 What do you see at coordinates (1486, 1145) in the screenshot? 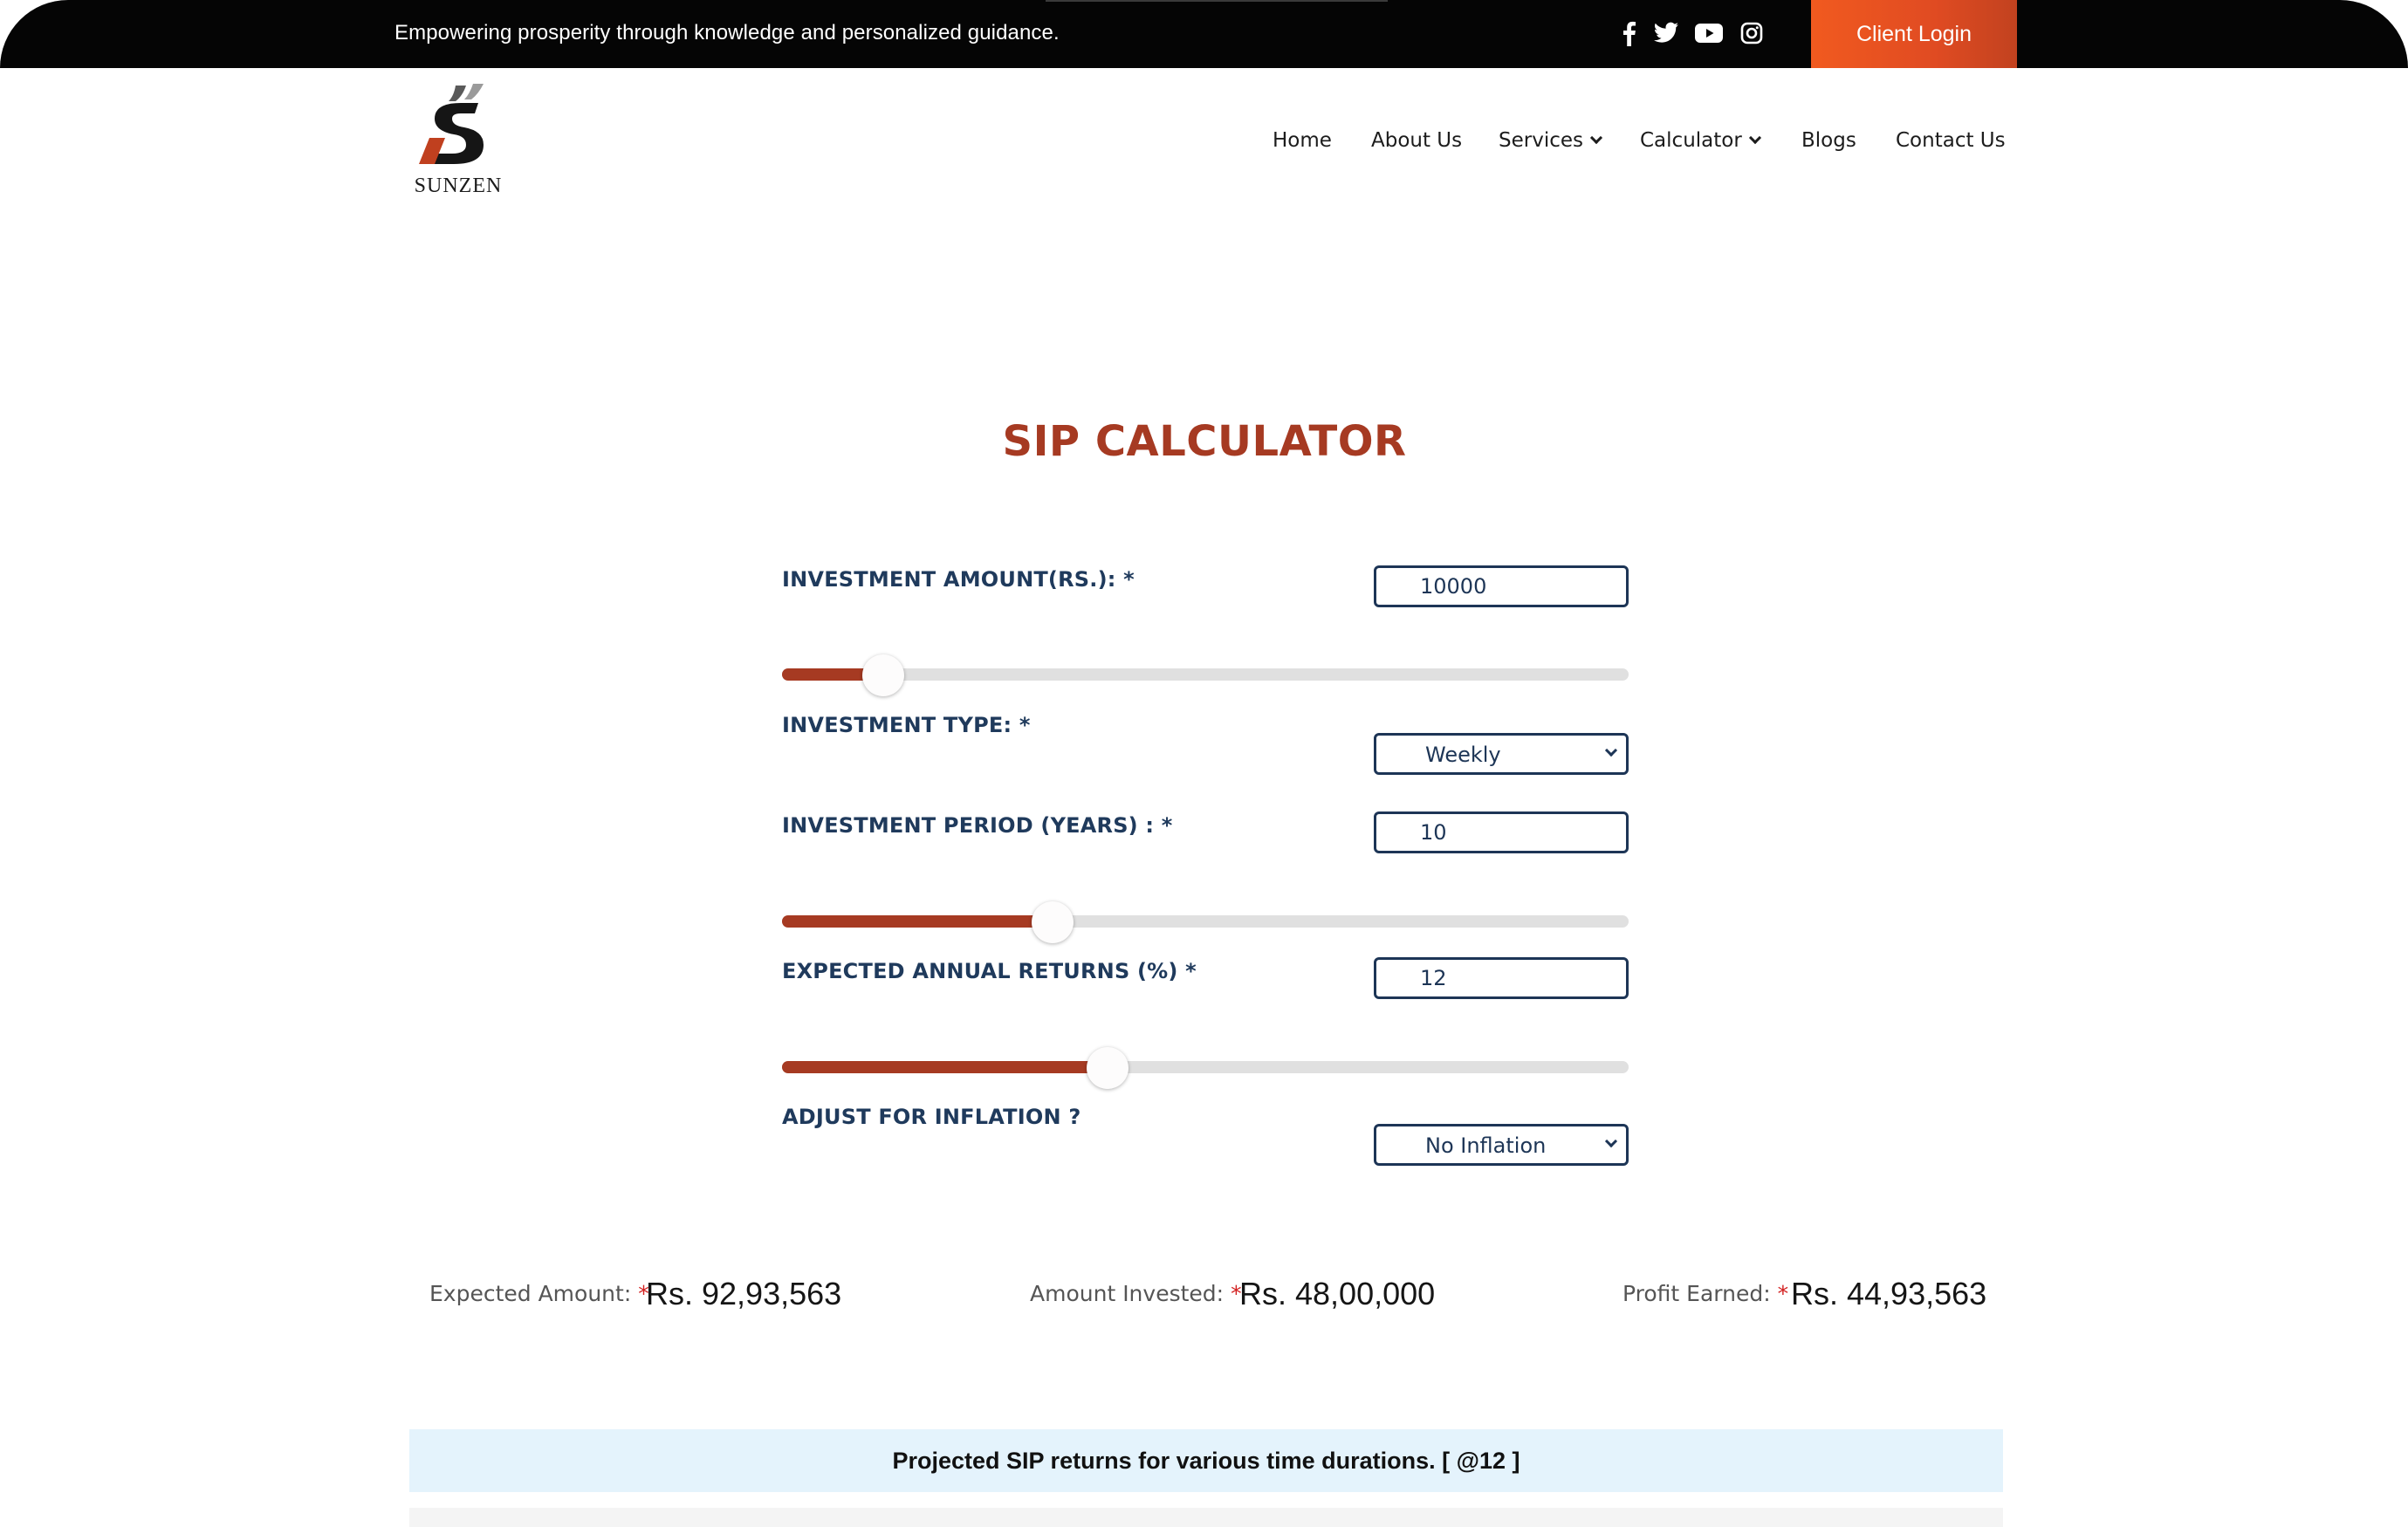
I see `inflation-value: No Inflation` at bounding box center [1486, 1145].